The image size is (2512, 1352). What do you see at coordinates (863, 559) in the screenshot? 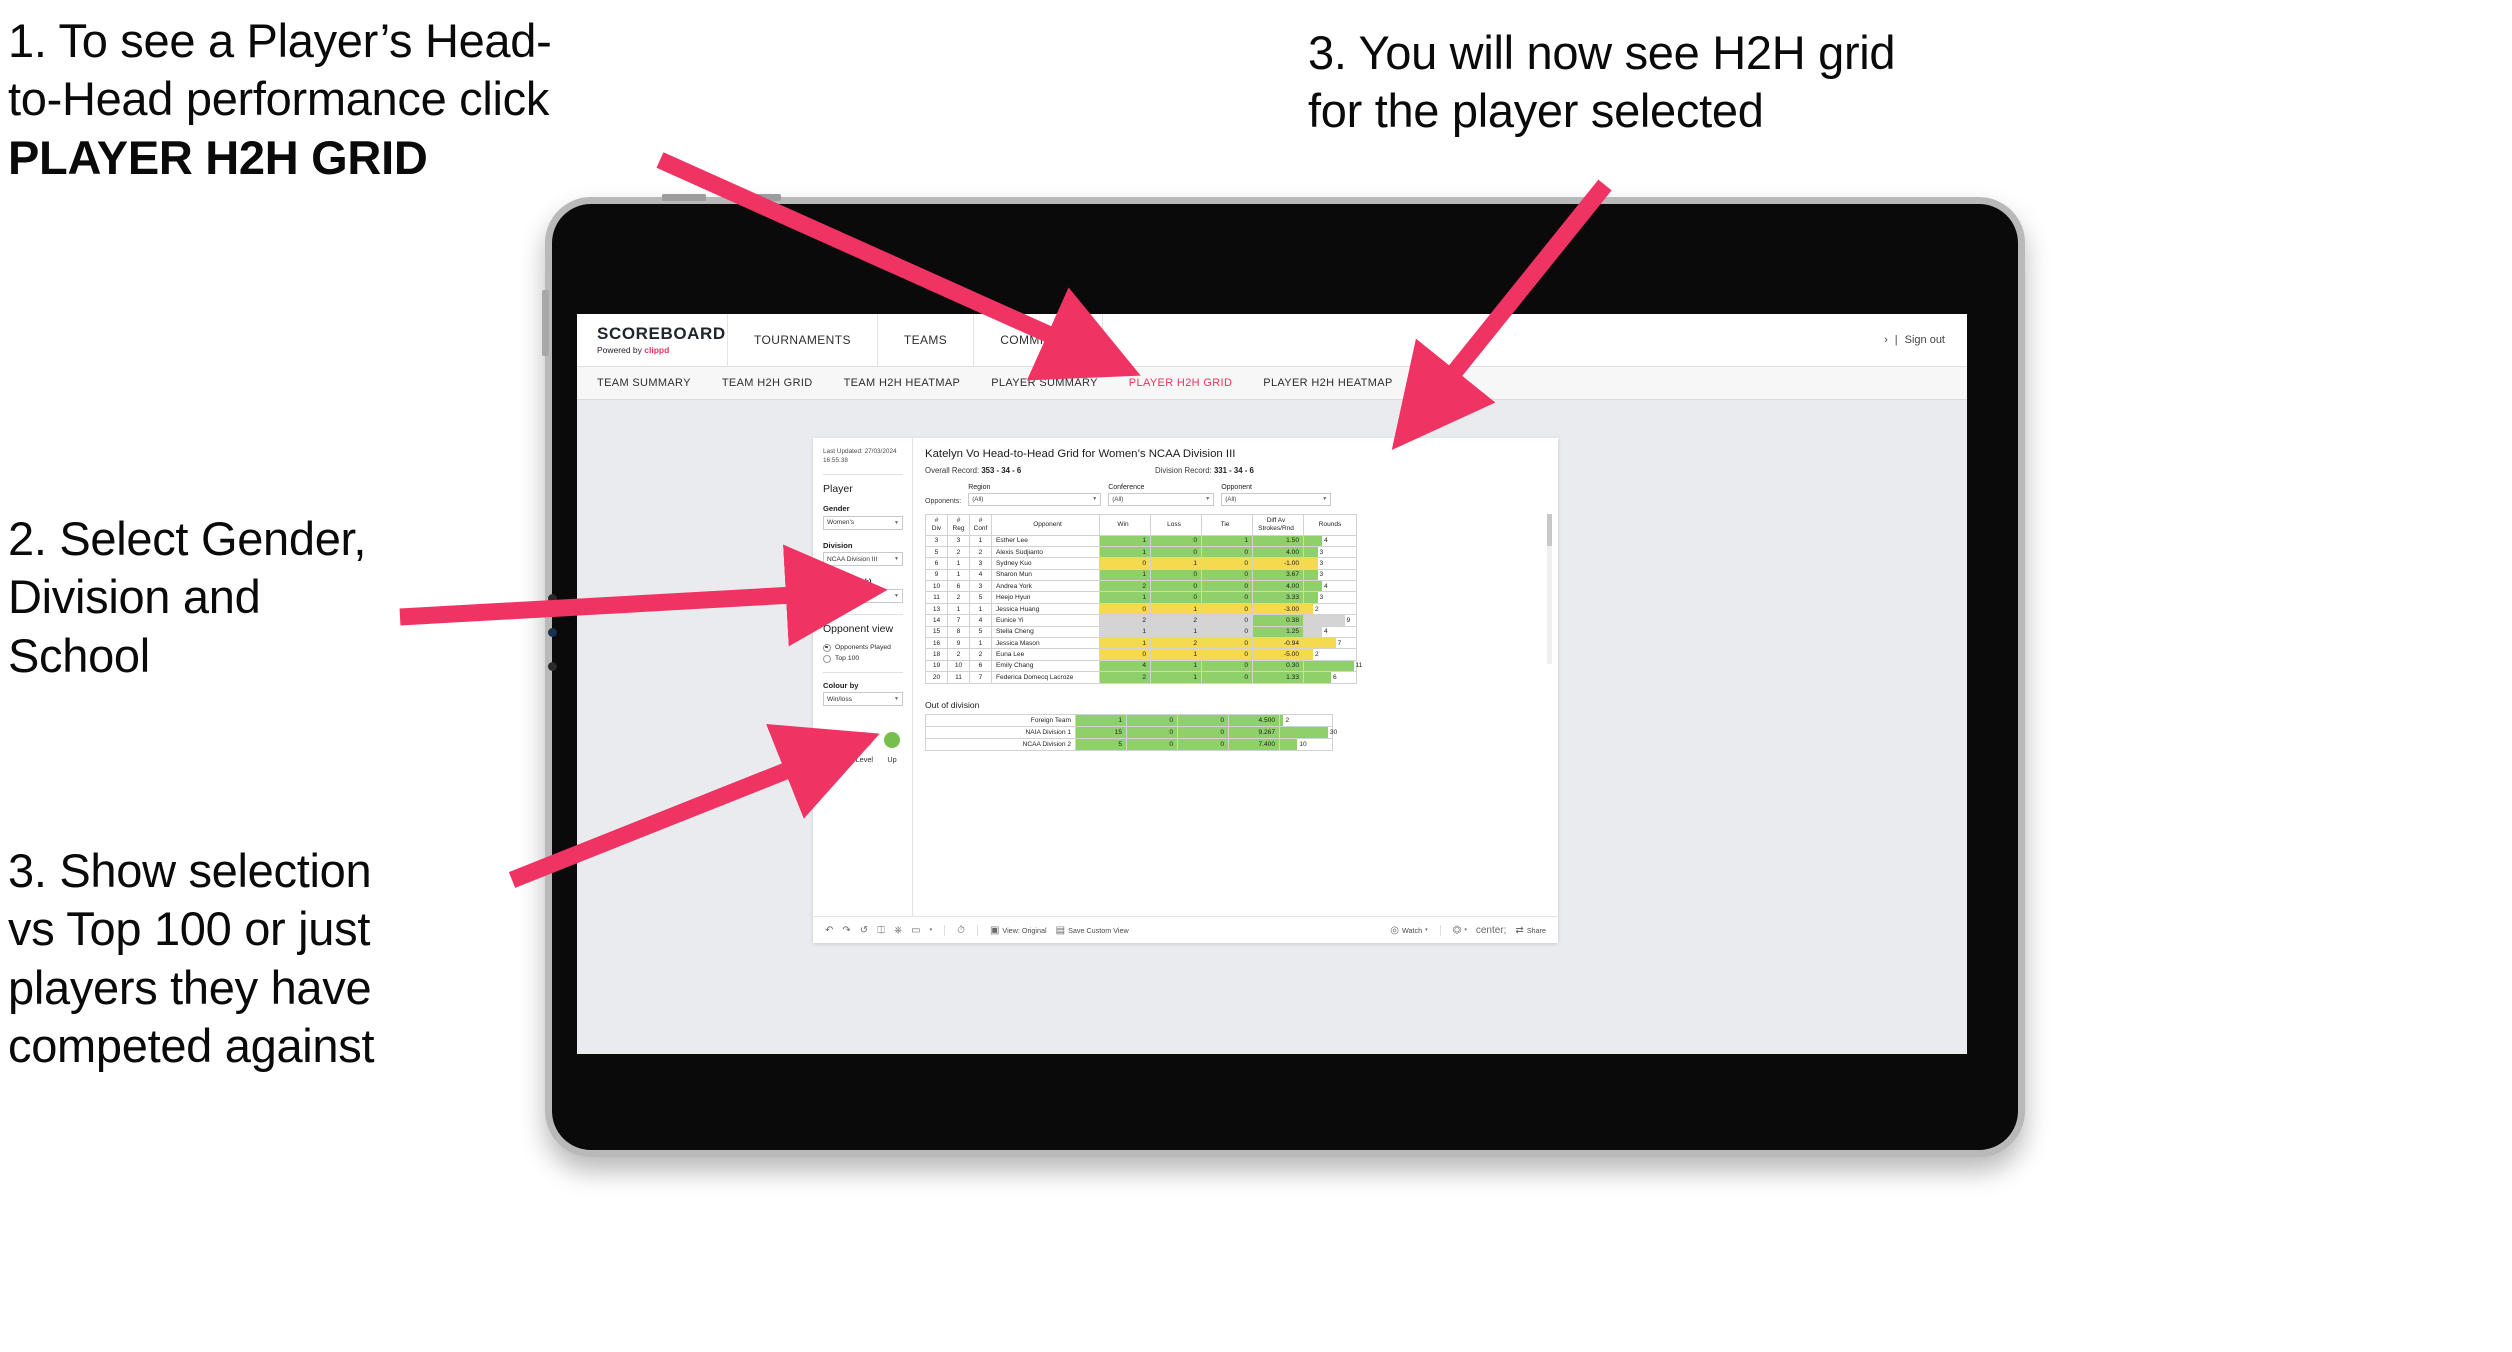
I see `division-select: NCAA Division III ▼` at bounding box center [863, 559].